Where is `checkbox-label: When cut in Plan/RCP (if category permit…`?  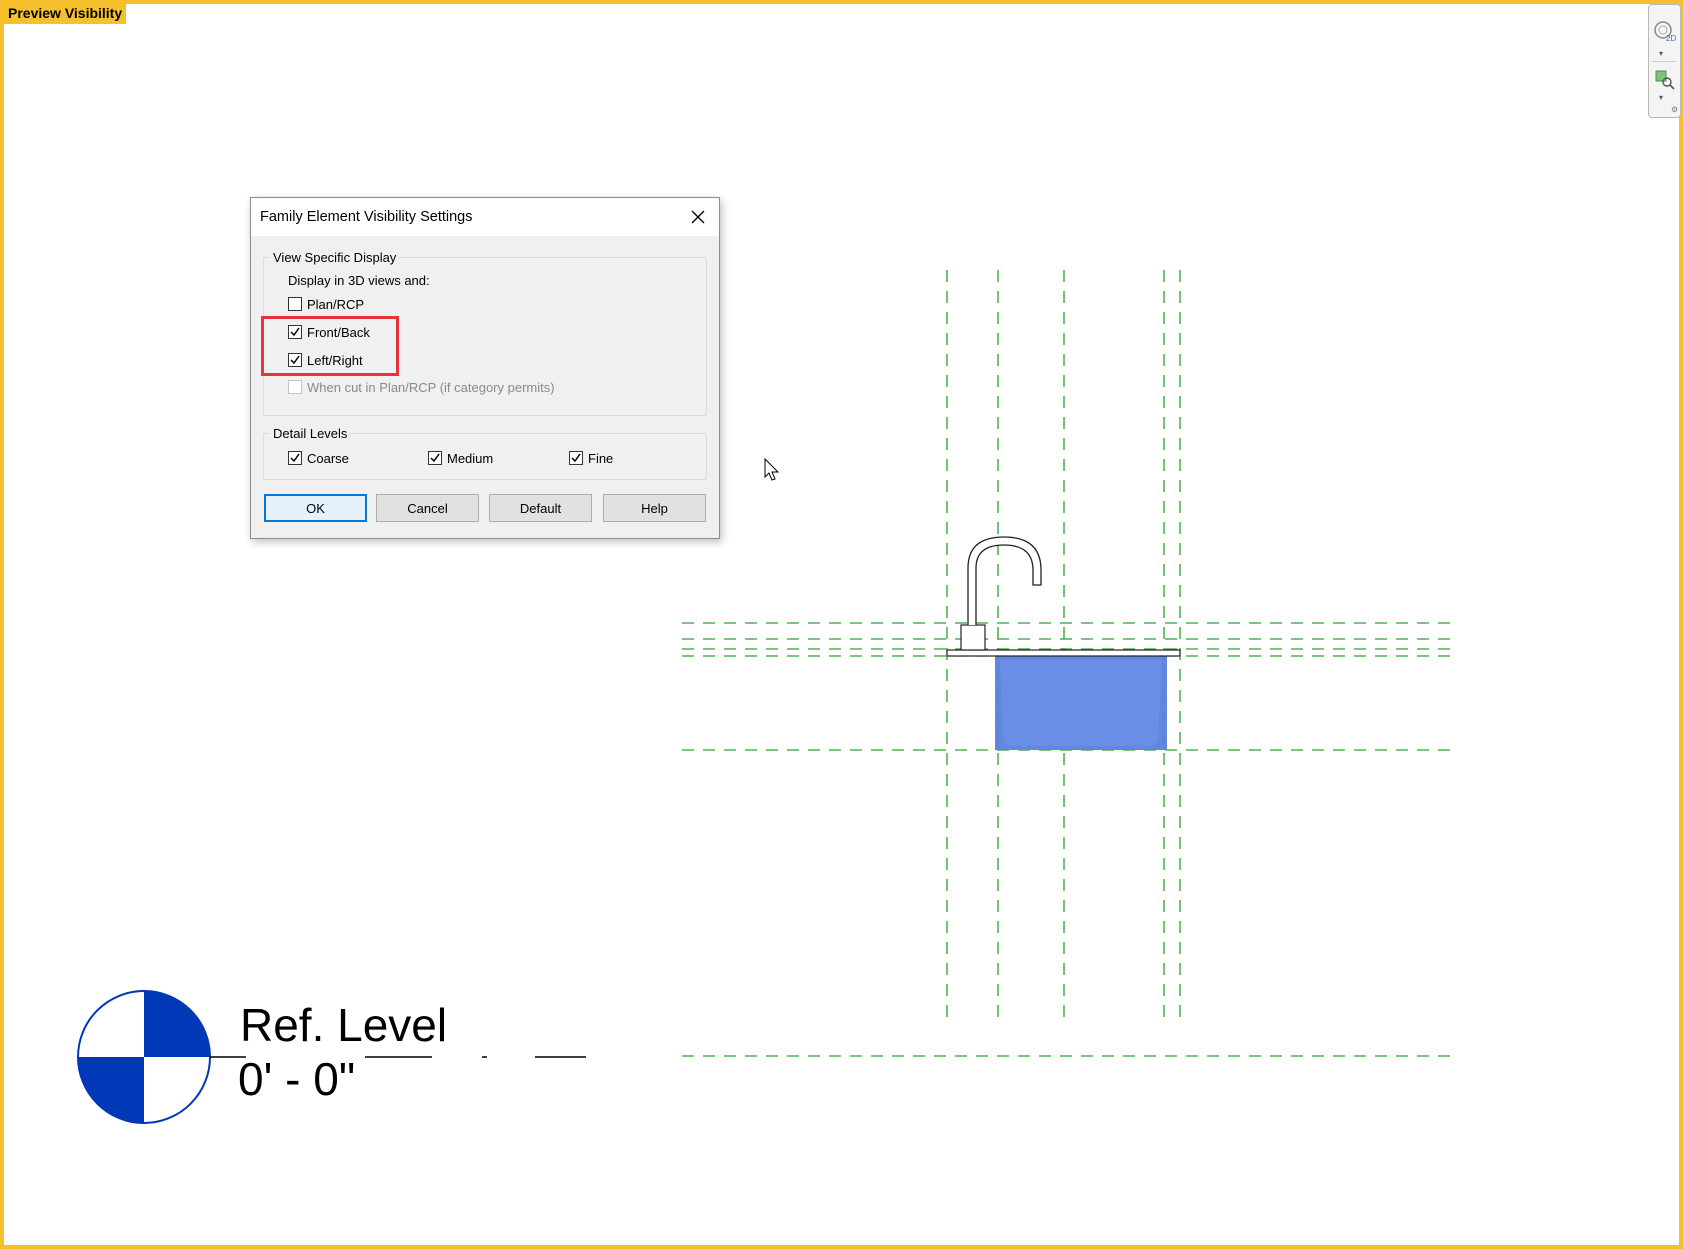 checkbox-label: When cut in Plan/RCP (if category permit… is located at coordinates (431, 387).